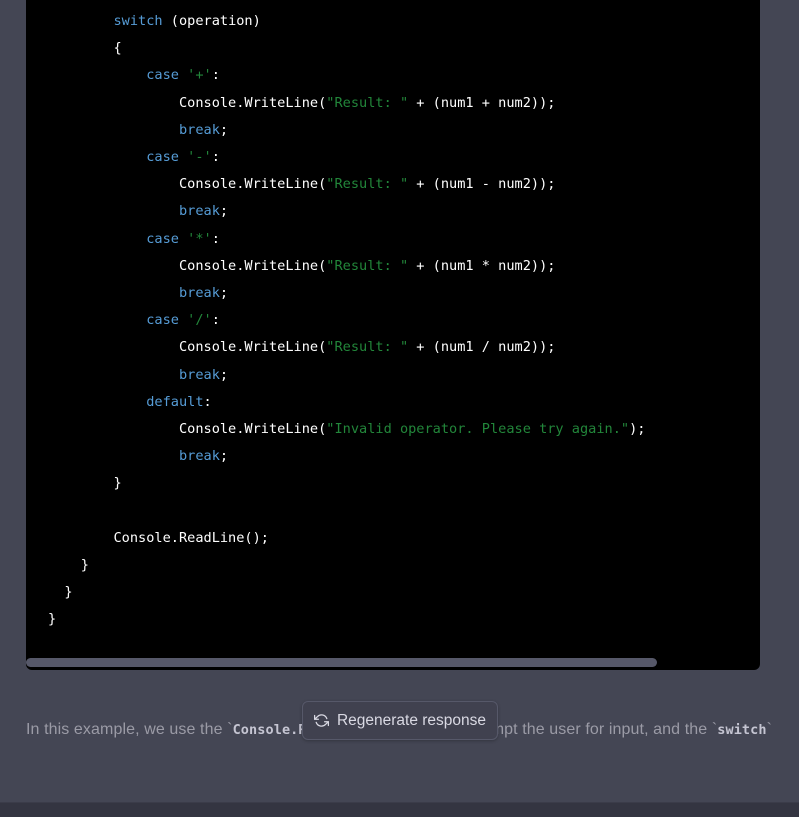  Describe the element at coordinates (393, 239) in the screenshot. I see `code-line: case '*':` at that location.